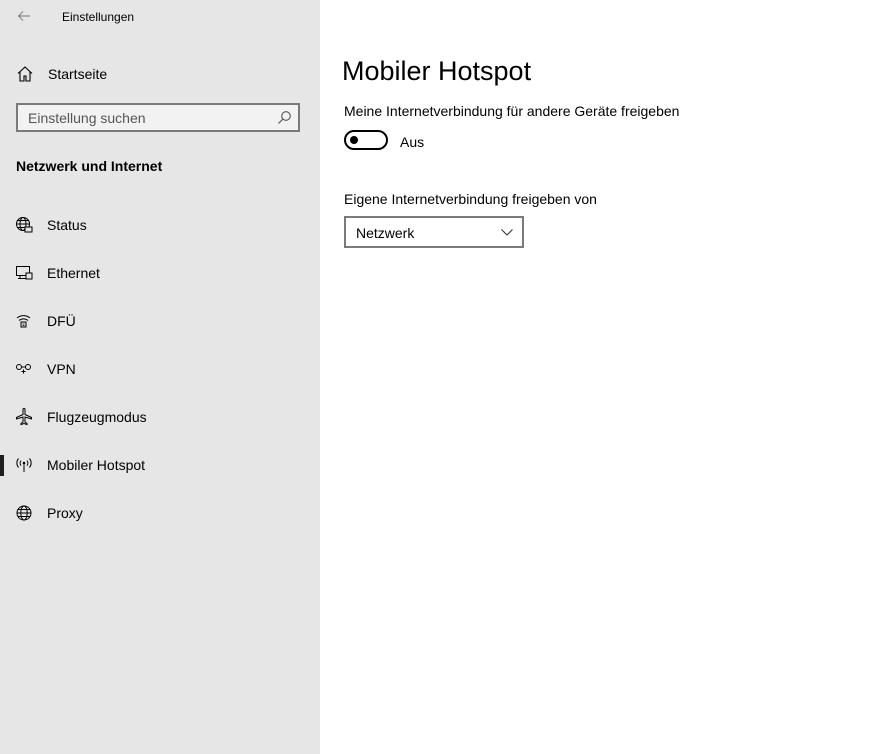 The height and width of the screenshot is (754, 879). I want to click on active-indicator, so click(2, 465).